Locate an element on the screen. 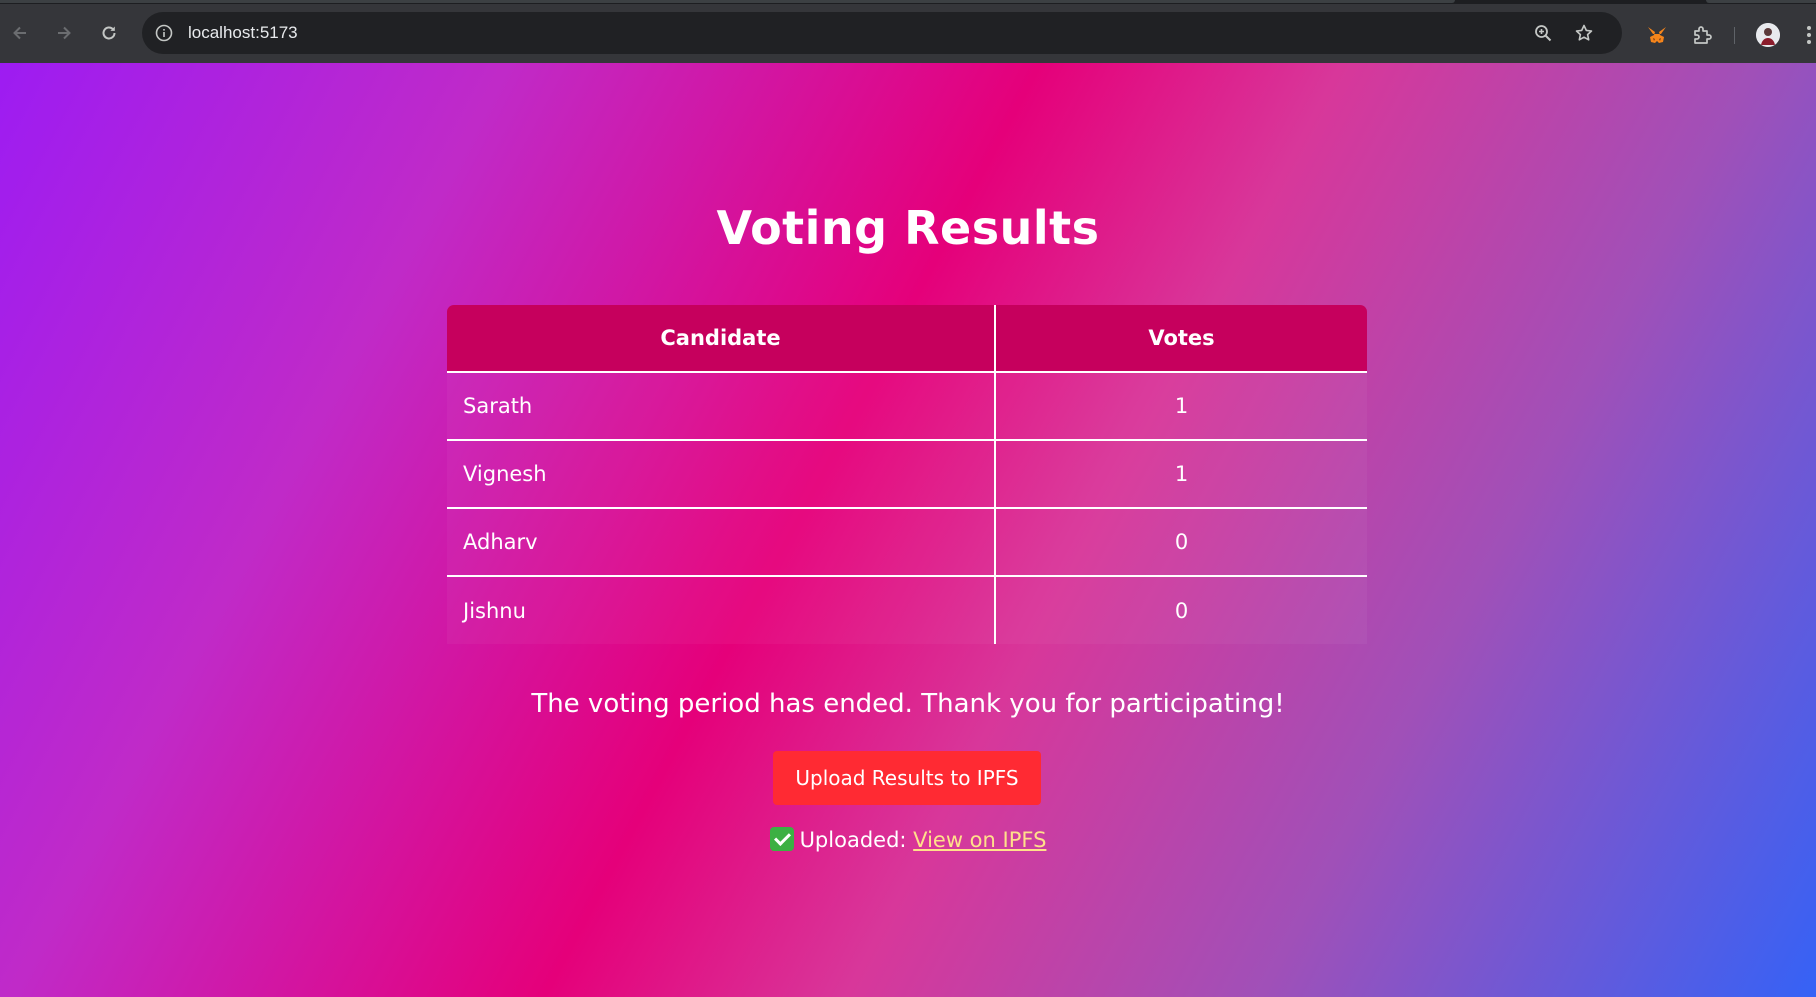 This screenshot has height=997, width=1816. bookmark-star-icon is located at coordinates (1584, 33).